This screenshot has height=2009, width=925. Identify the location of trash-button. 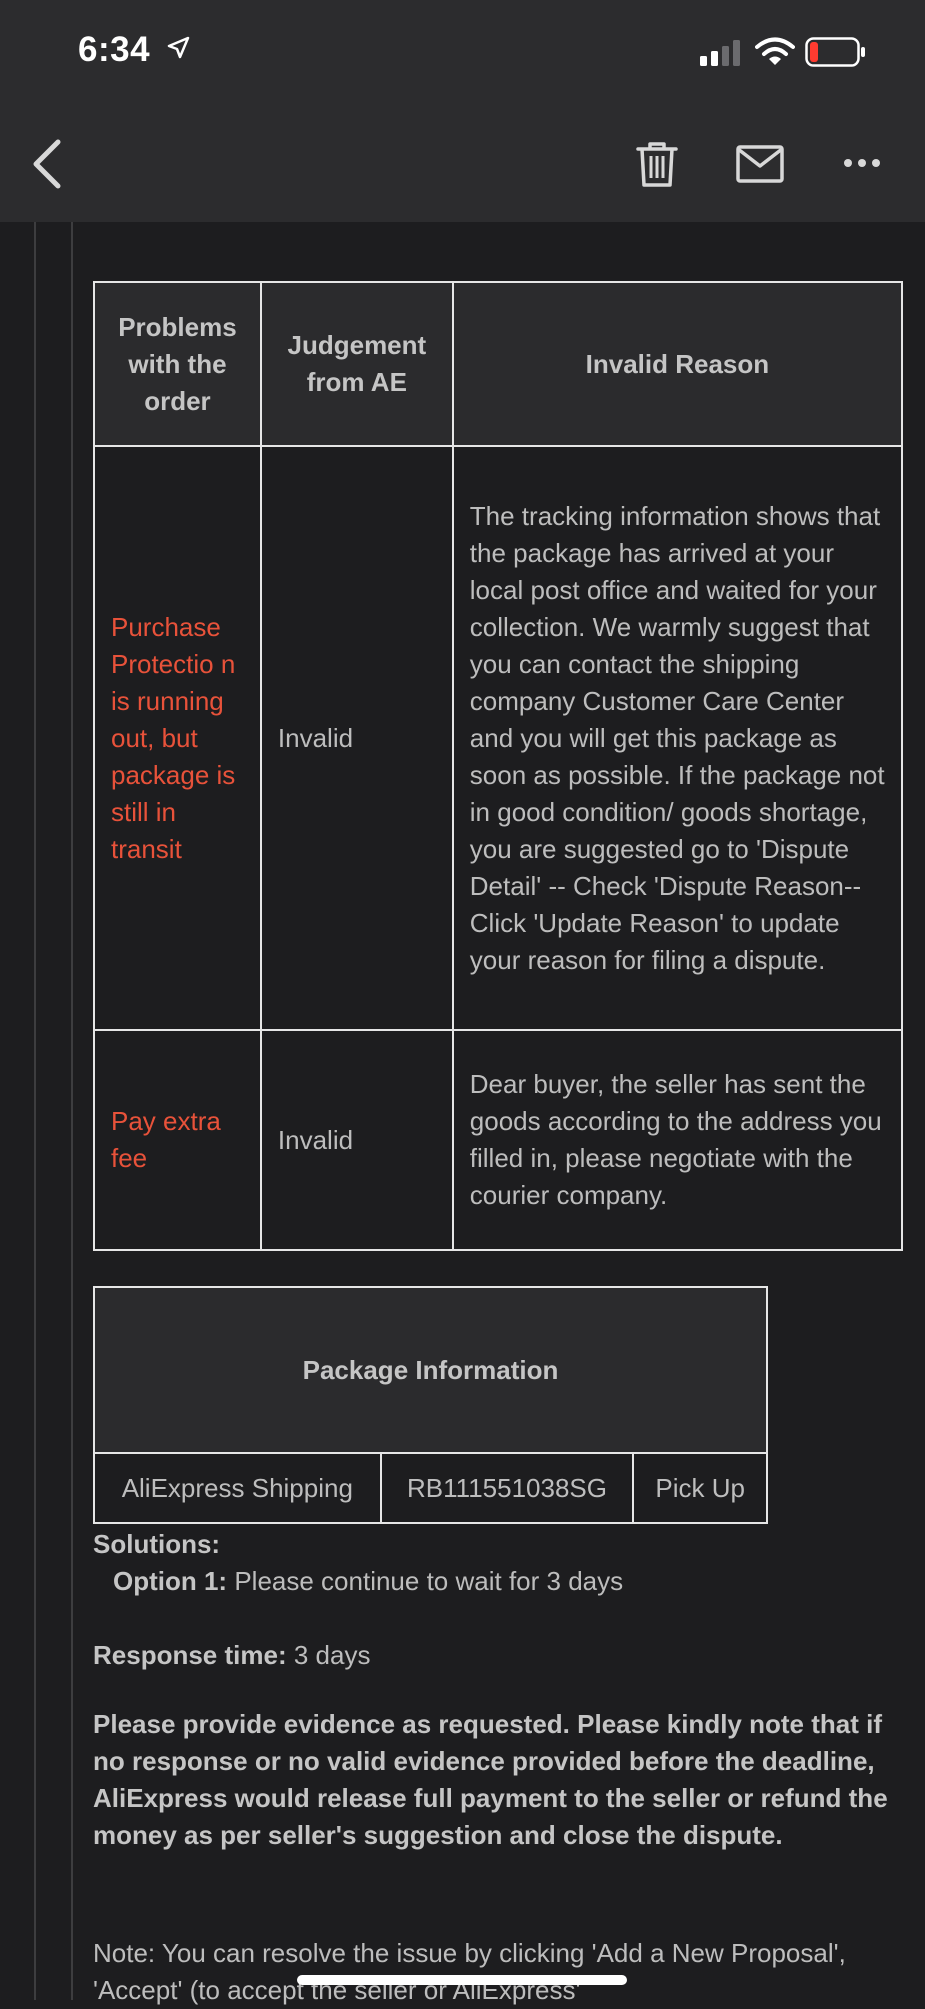
(657, 164).